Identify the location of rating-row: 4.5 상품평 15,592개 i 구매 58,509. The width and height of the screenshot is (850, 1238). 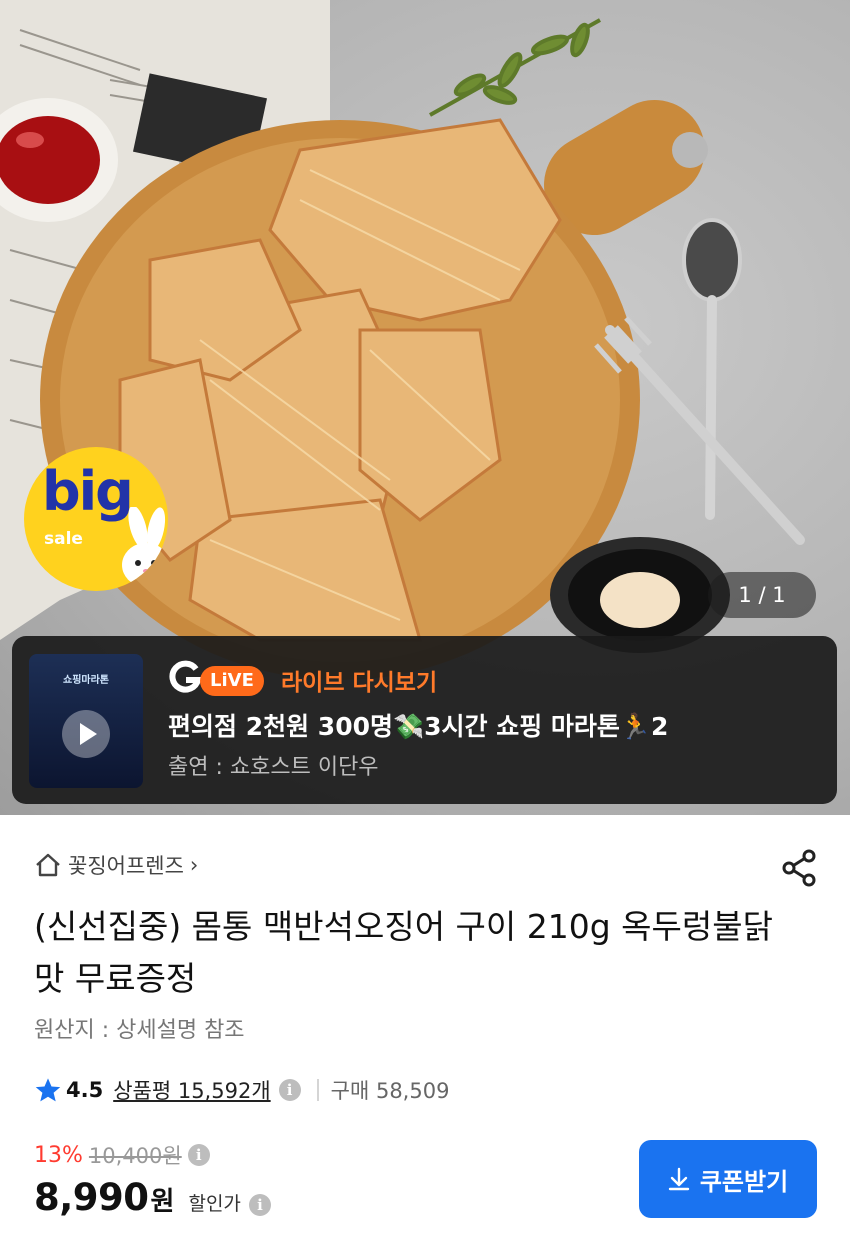
(241, 1090).